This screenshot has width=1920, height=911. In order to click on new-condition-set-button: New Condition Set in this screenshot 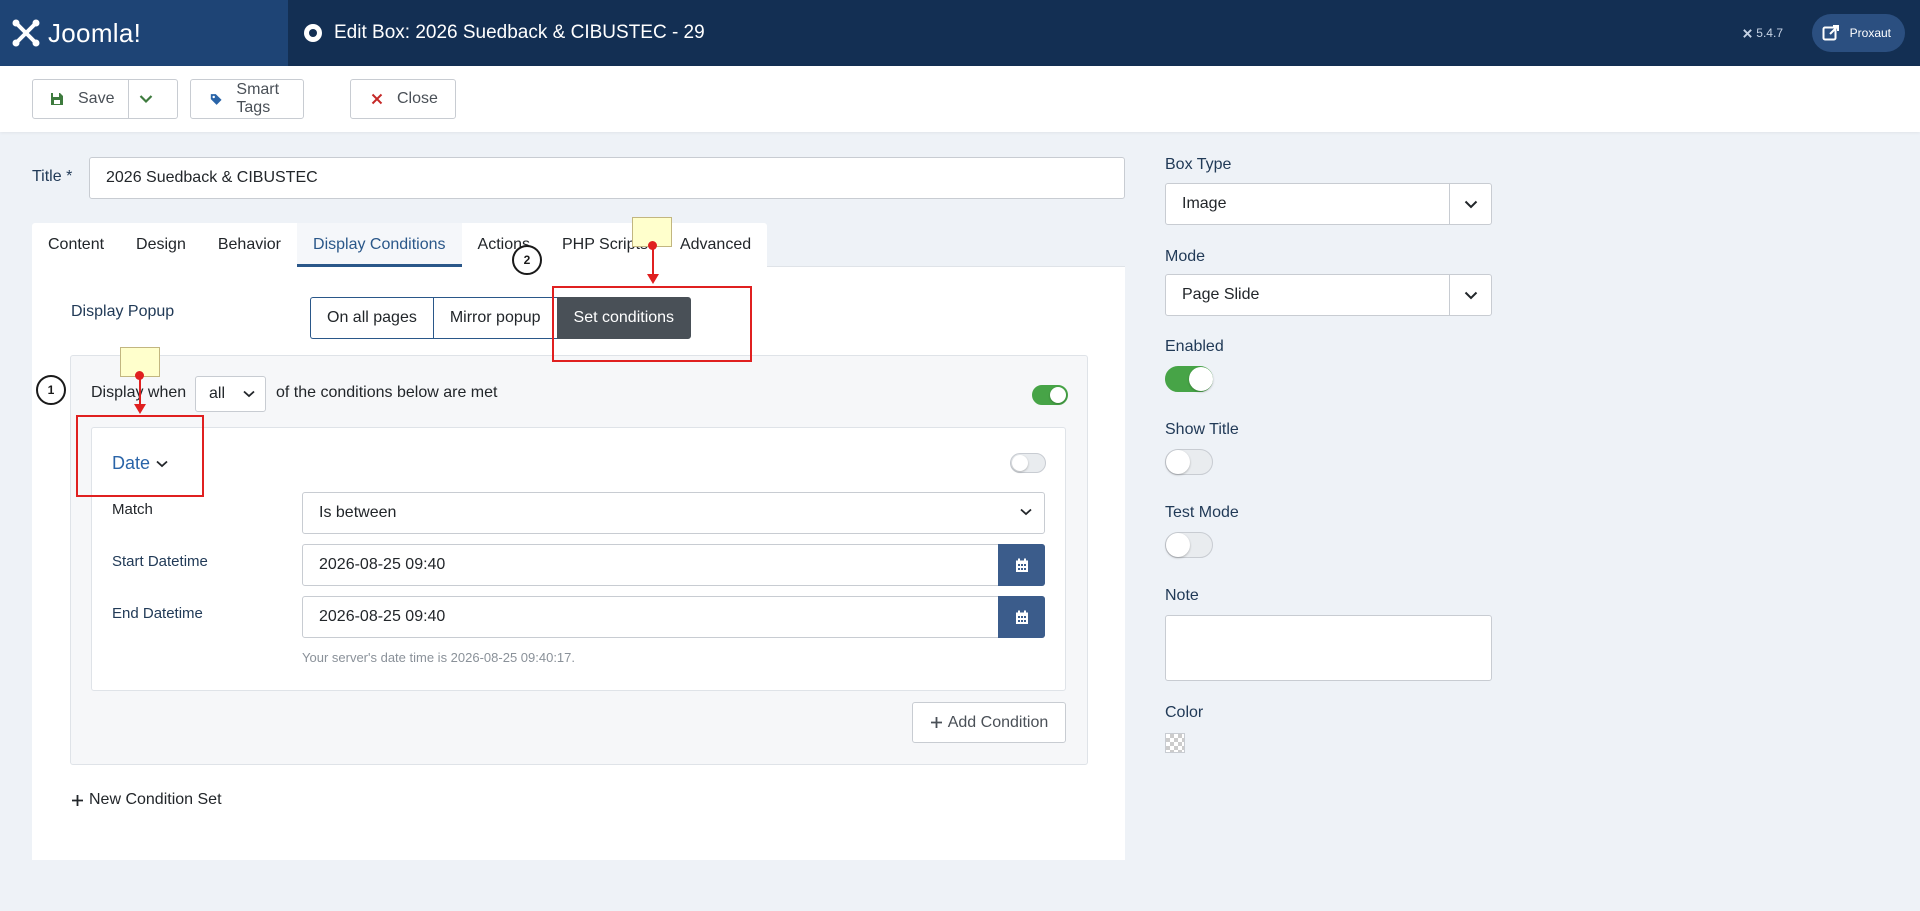, I will do `click(146, 800)`.